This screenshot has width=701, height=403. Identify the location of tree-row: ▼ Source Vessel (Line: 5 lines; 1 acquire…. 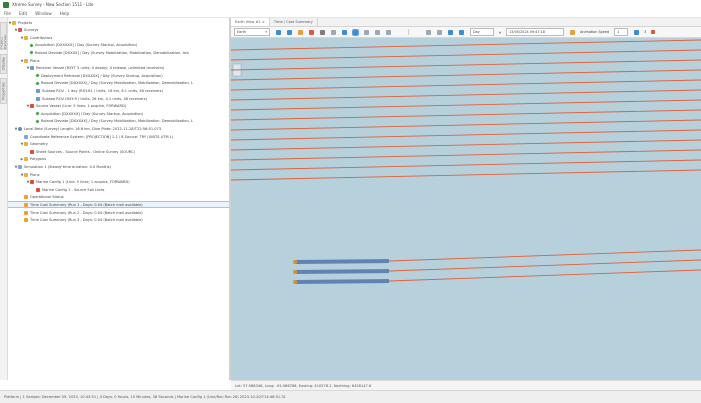
(67, 106).